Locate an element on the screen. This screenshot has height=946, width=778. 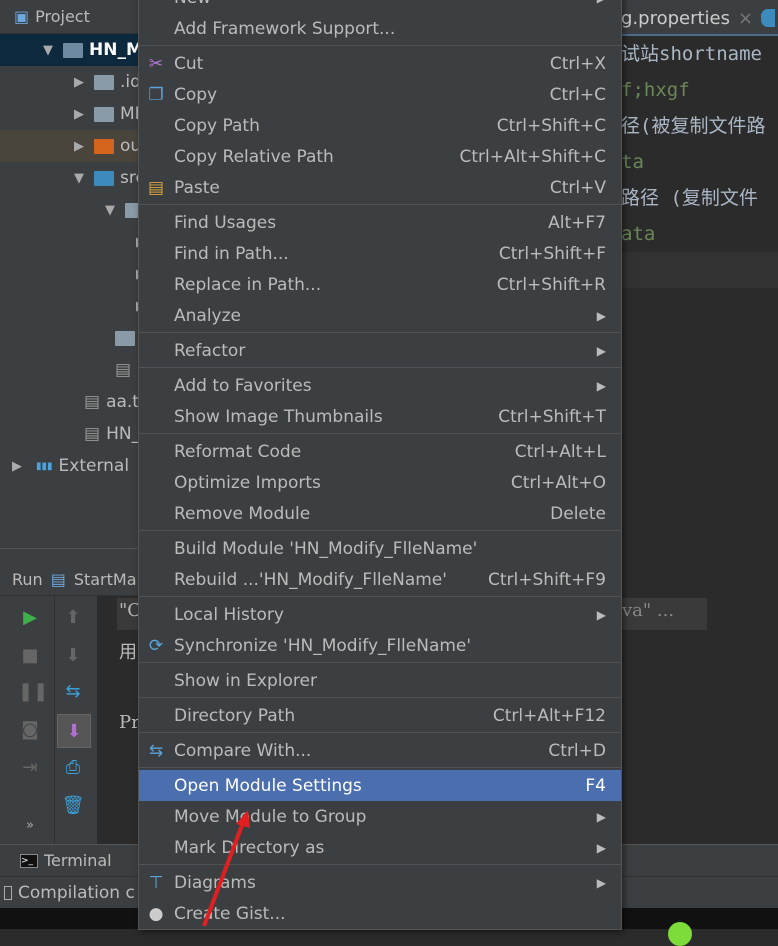
trash-icon: 🗑 is located at coordinates (73, 806).